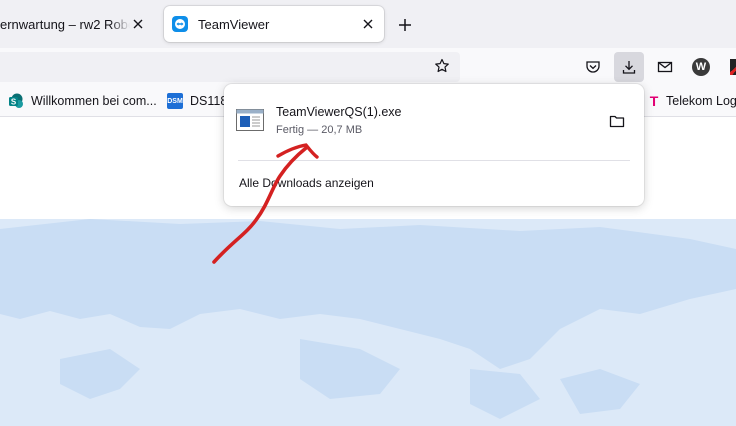 This screenshot has height=426, width=736. What do you see at coordinates (65, 24) in the screenshot?
I see `tab-title: ernwartung – rw2 Robert &` at bounding box center [65, 24].